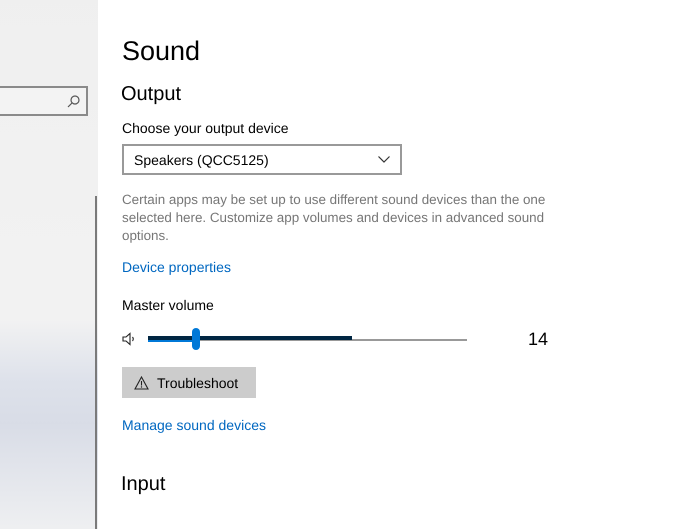 Image resolution: width=689 pixels, height=529 pixels. What do you see at coordinates (262, 159) in the screenshot?
I see `output-device-dropdown: Speakers (QCC5125)` at bounding box center [262, 159].